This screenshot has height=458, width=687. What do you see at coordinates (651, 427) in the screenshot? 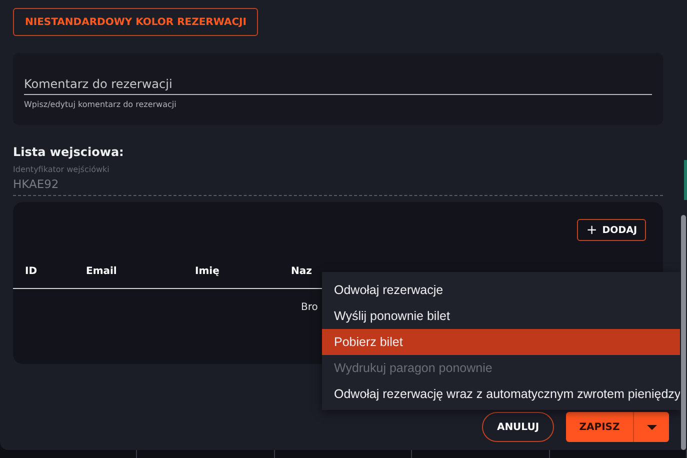
I see `caret-icon` at bounding box center [651, 427].